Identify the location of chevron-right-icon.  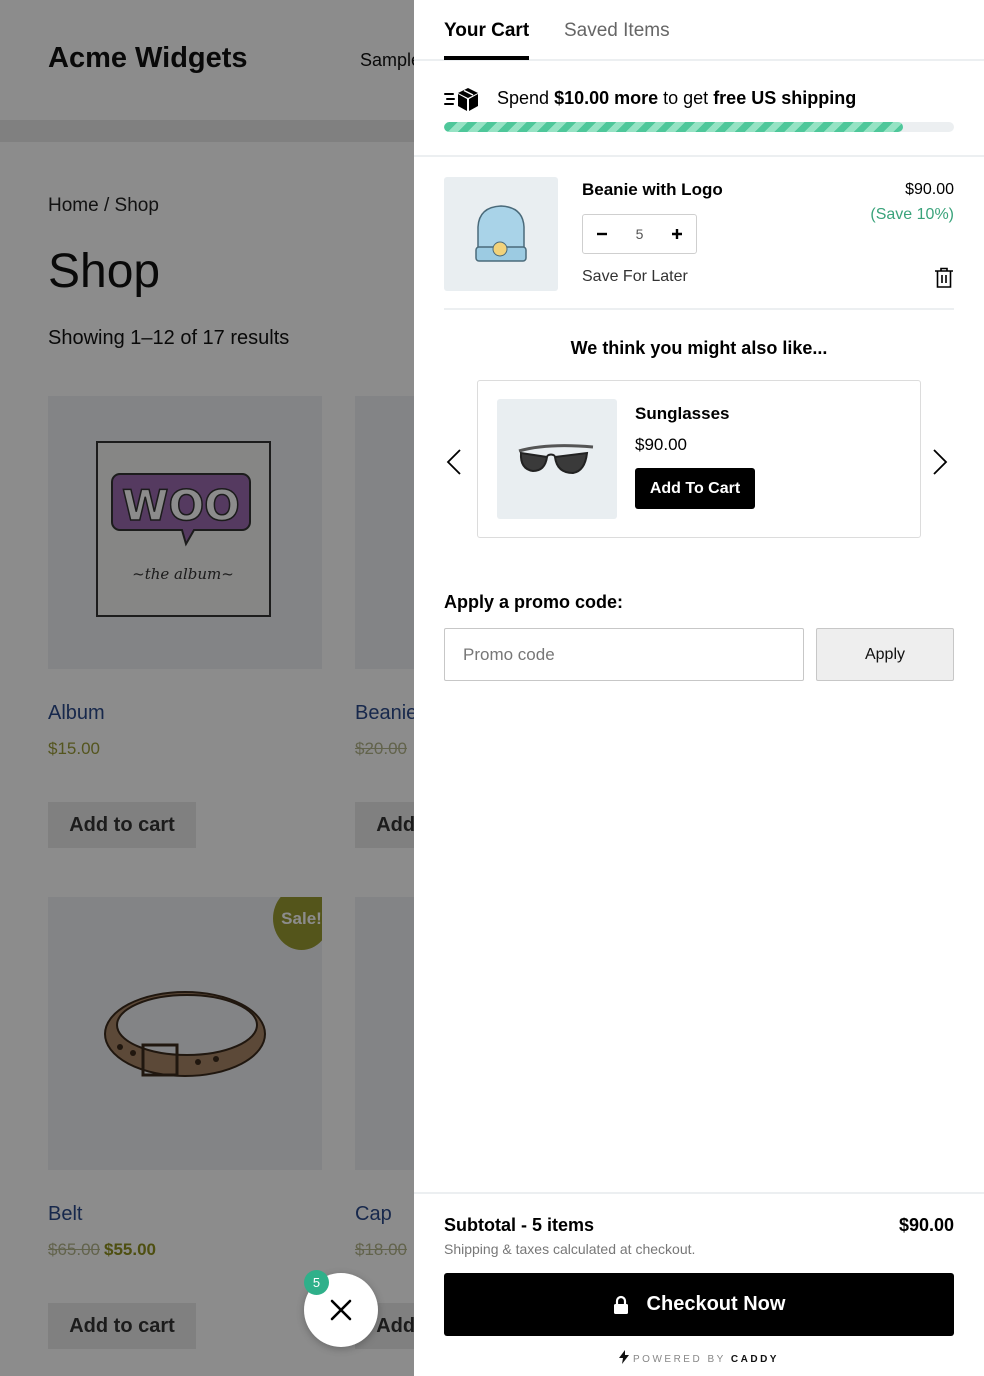
(940, 462).